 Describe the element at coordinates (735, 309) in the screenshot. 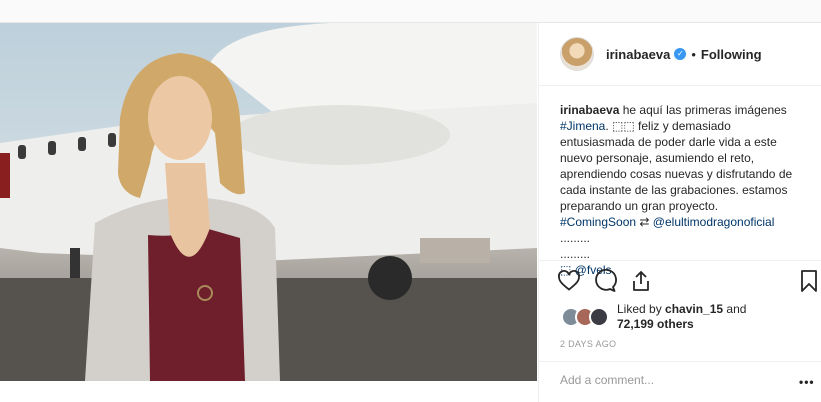

I see `likes-and: and` at that location.